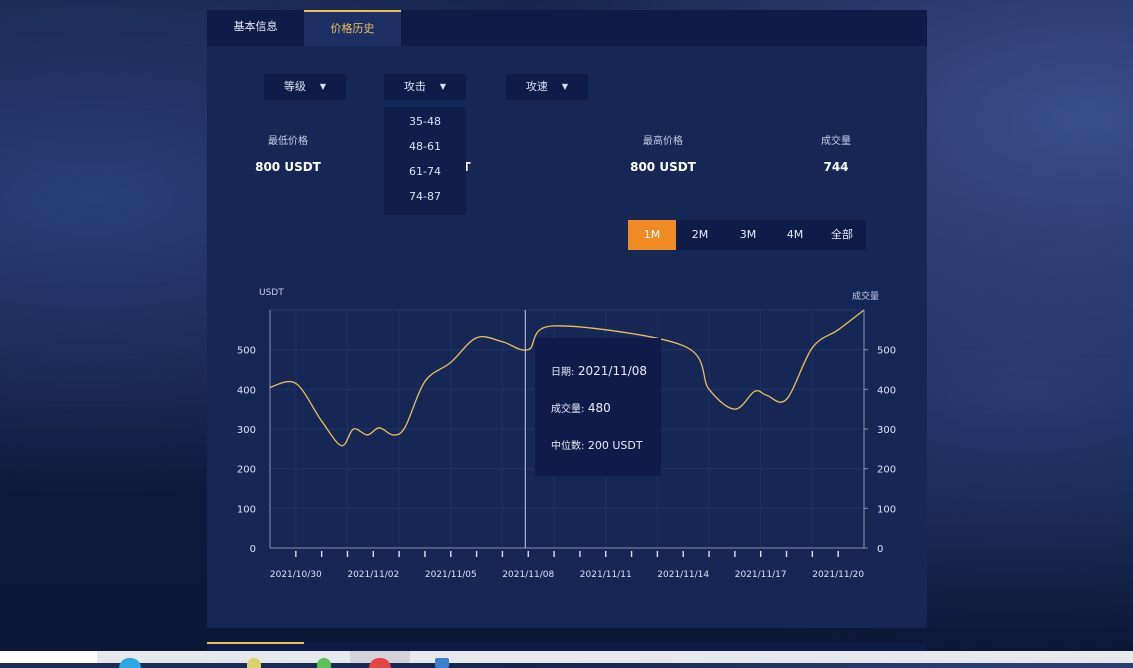  What do you see at coordinates (606, 575) in the screenshot?
I see `x-tick-label: 2021/11/11` at bounding box center [606, 575].